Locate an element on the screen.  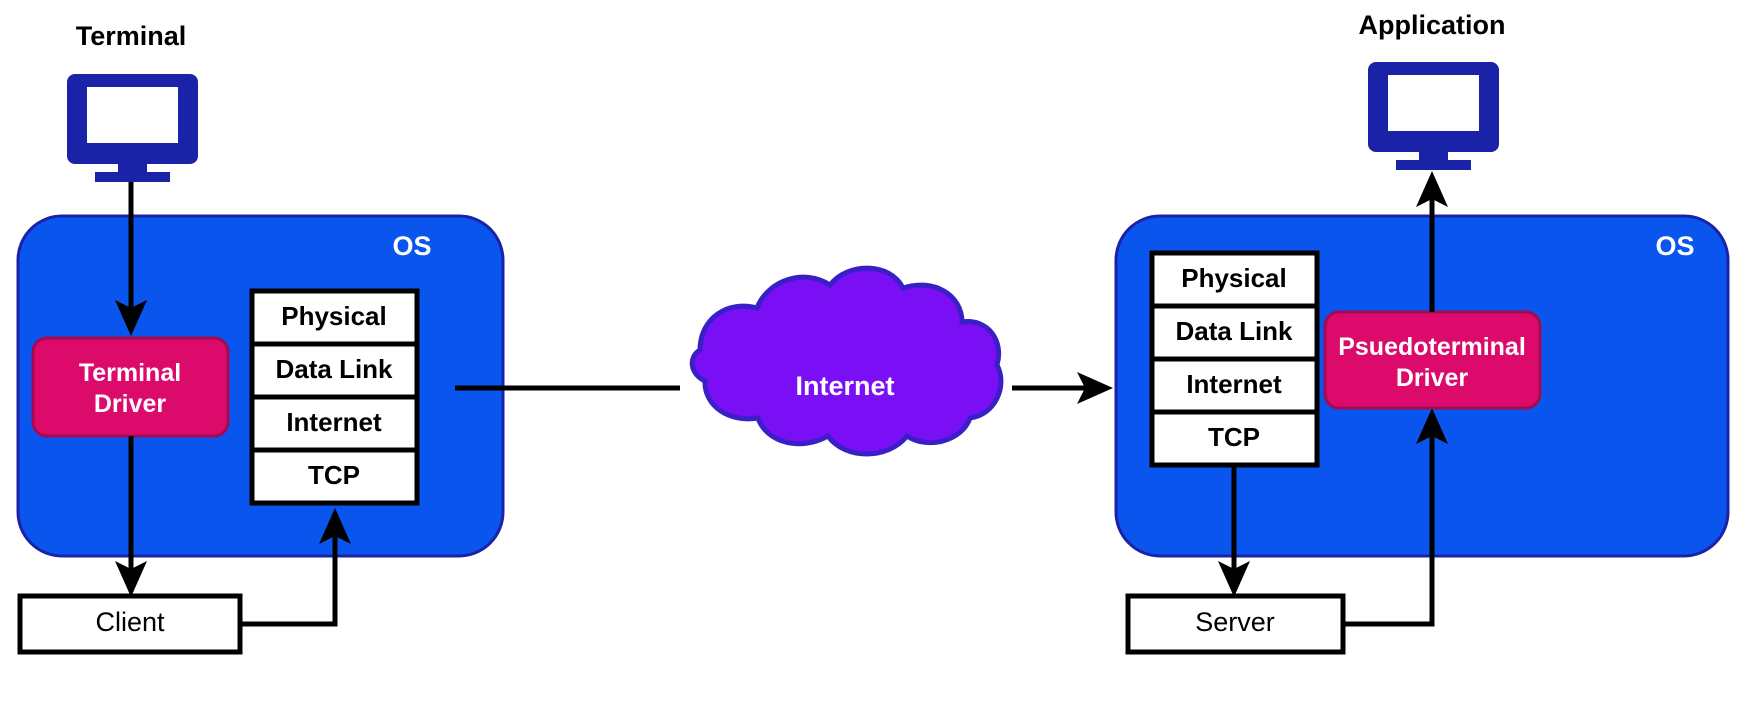
server-box: Server is located at coordinates (1235, 624).